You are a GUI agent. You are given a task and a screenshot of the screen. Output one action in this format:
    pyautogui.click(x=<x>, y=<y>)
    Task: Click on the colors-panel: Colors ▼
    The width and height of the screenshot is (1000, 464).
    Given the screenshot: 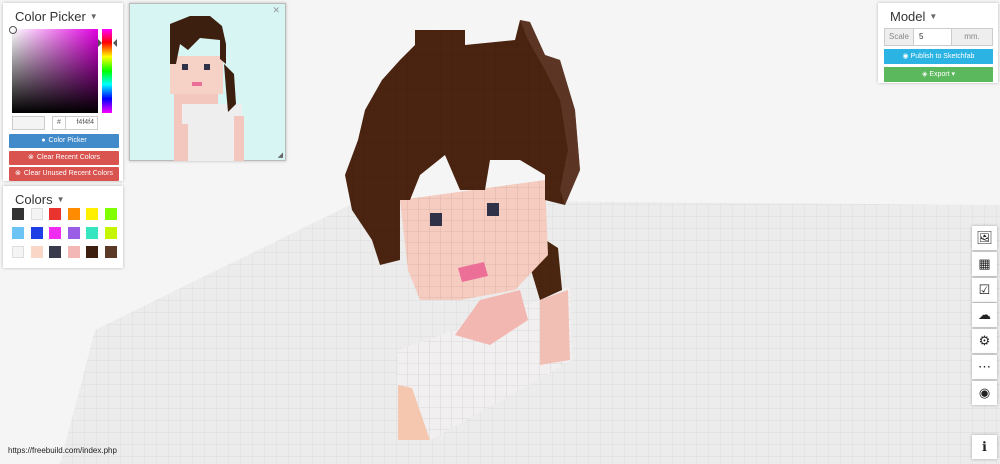 What is the action you would take?
    pyautogui.click(x=63, y=227)
    